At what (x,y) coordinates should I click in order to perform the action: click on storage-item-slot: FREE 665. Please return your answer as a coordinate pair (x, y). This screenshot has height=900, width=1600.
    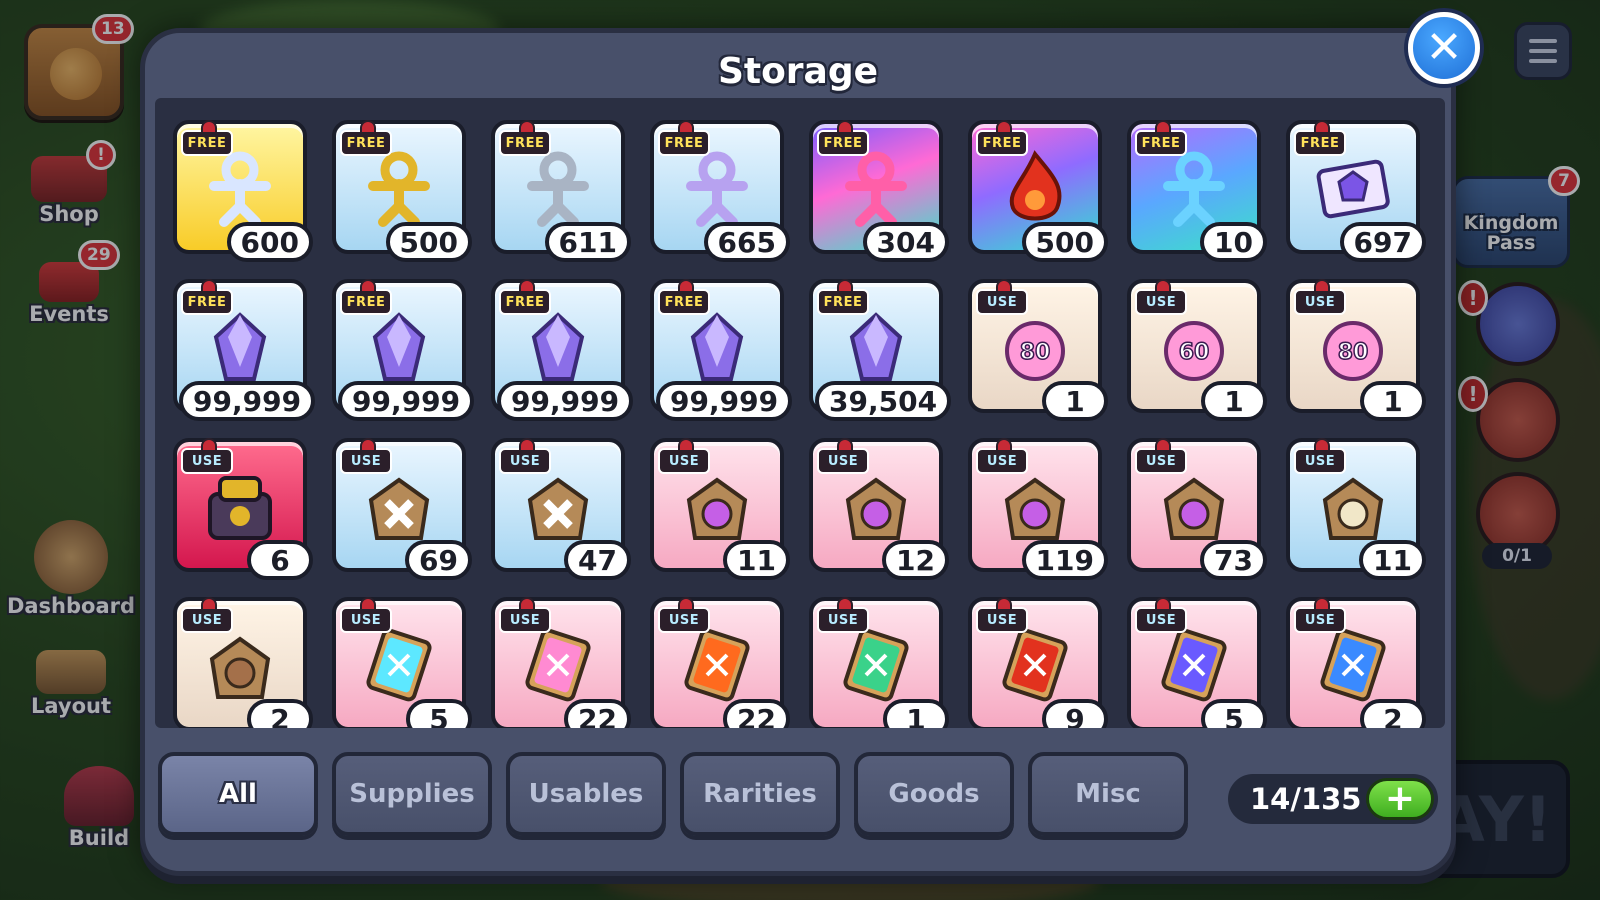
    Looking at the image, I should click on (720, 191).